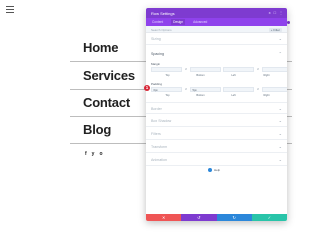  Describe the element at coordinates (217, 170) in the screenshot. I see `help-label: Help` at that location.